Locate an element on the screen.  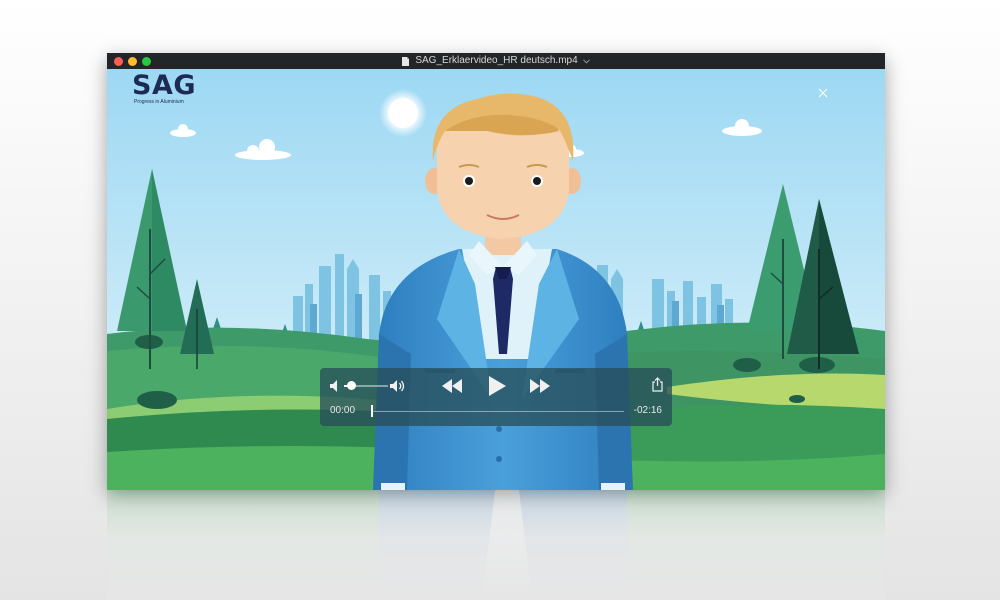
window-title: SAG_Erklaervideo_HR deutsch.mp4 is located at coordinates (496, 60).